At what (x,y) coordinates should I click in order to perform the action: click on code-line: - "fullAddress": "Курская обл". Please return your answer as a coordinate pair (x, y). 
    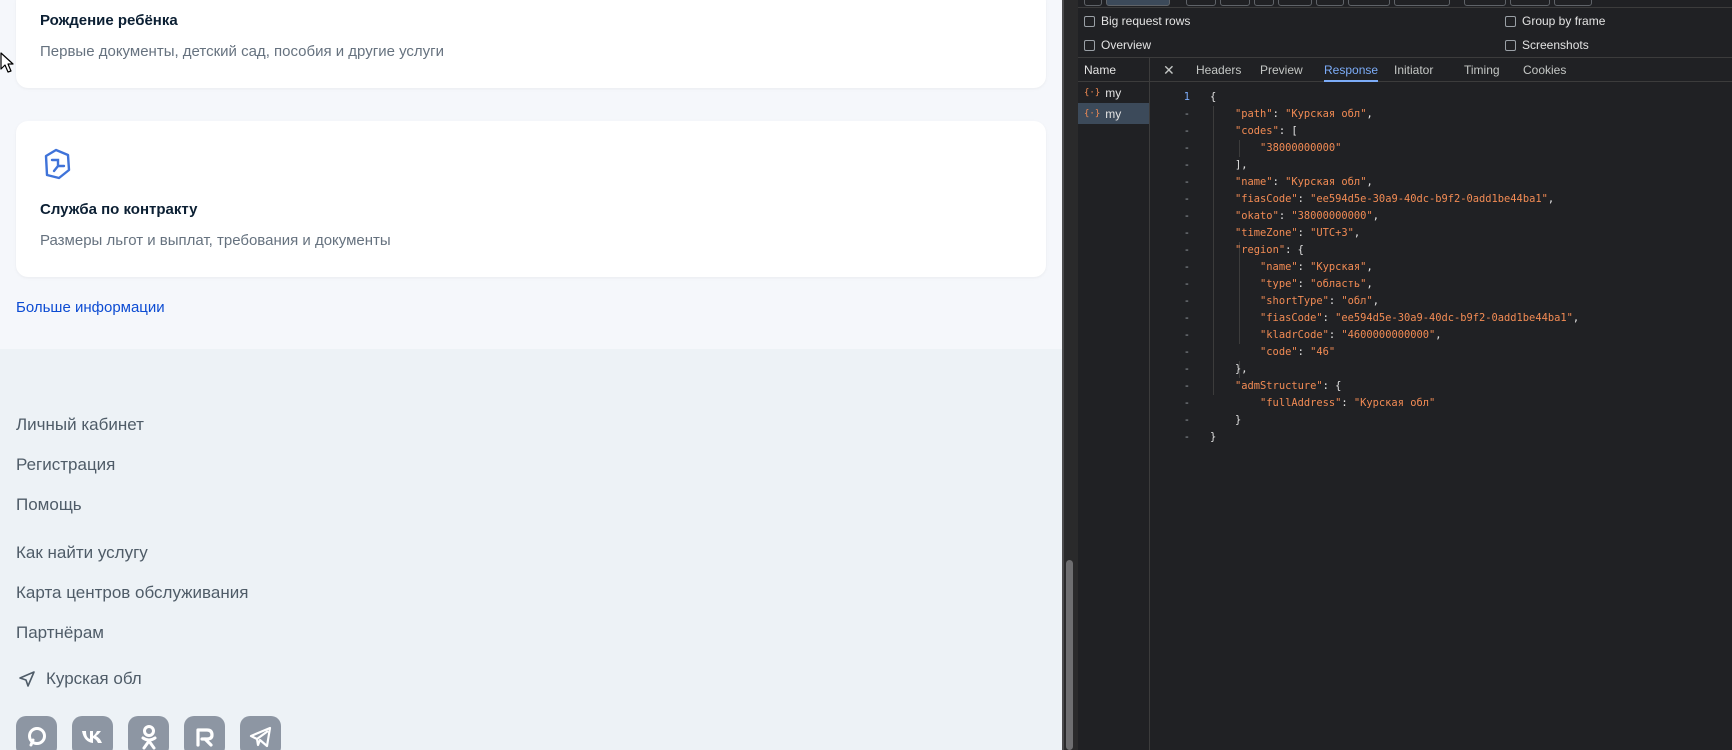
    Looking at the image, I should click on (1309, 403).